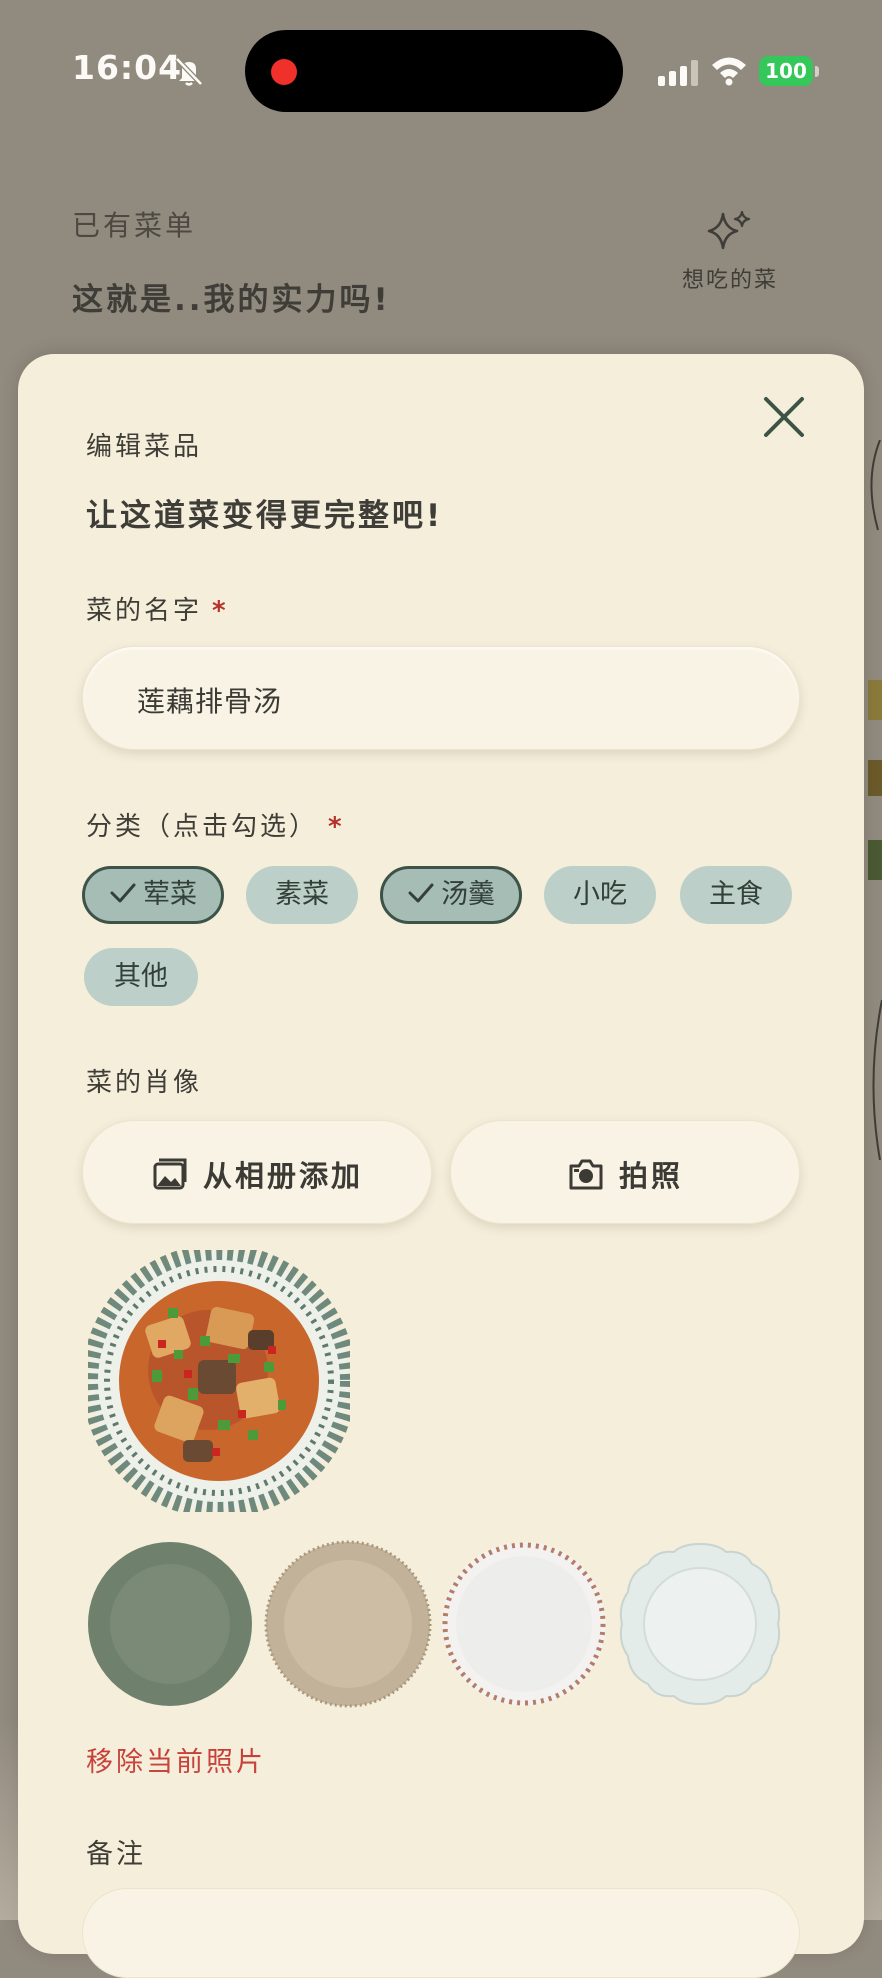 The image size is (882, 1978). Describe the element at coordinates (729, 71) in the screenshot. I see `wifi-icon` at that location.